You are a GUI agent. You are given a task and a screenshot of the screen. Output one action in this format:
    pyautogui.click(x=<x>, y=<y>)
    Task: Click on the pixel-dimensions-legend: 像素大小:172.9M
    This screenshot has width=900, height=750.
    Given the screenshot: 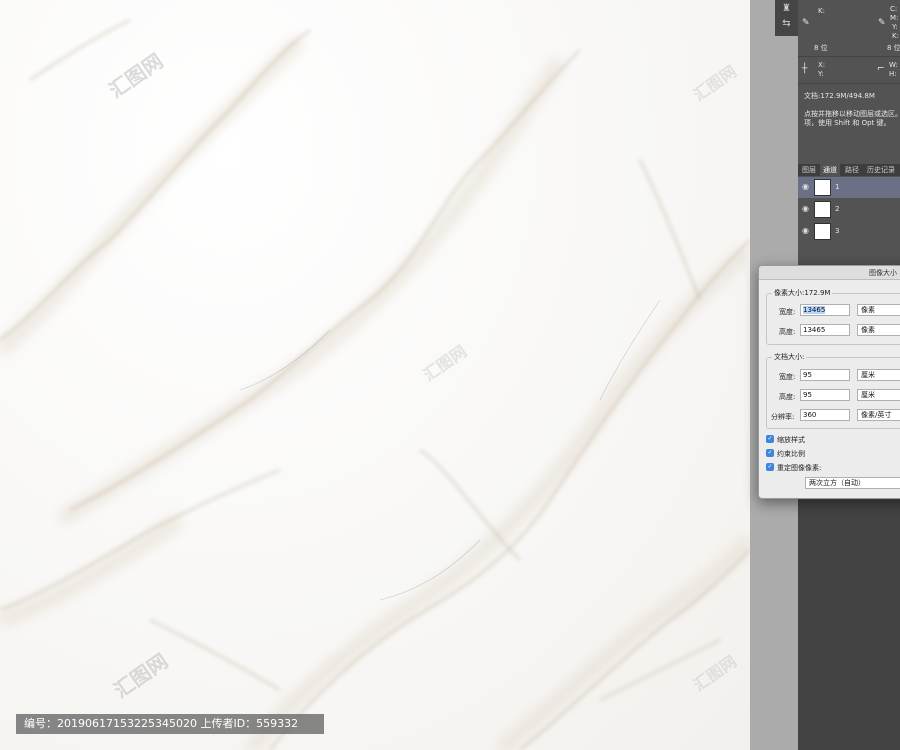 What is the action you would take?
    pyautogui.click(x=802, y=293)
    